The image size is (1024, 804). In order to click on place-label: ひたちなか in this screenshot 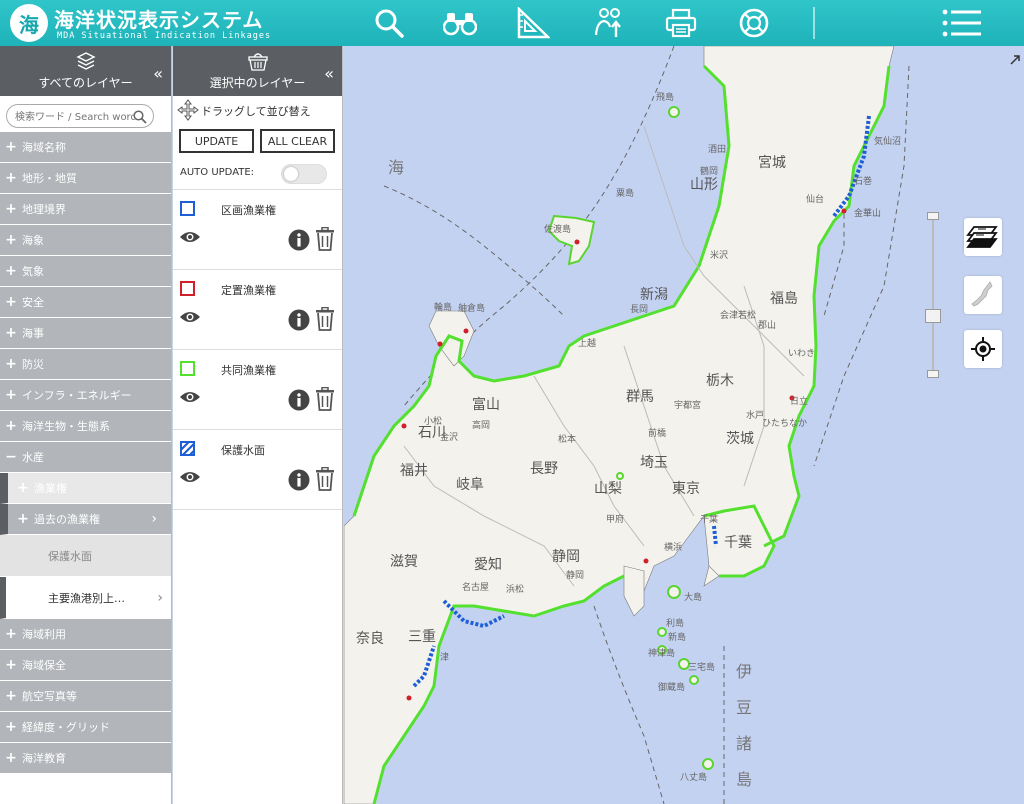, I will do `click(785, 424)`.